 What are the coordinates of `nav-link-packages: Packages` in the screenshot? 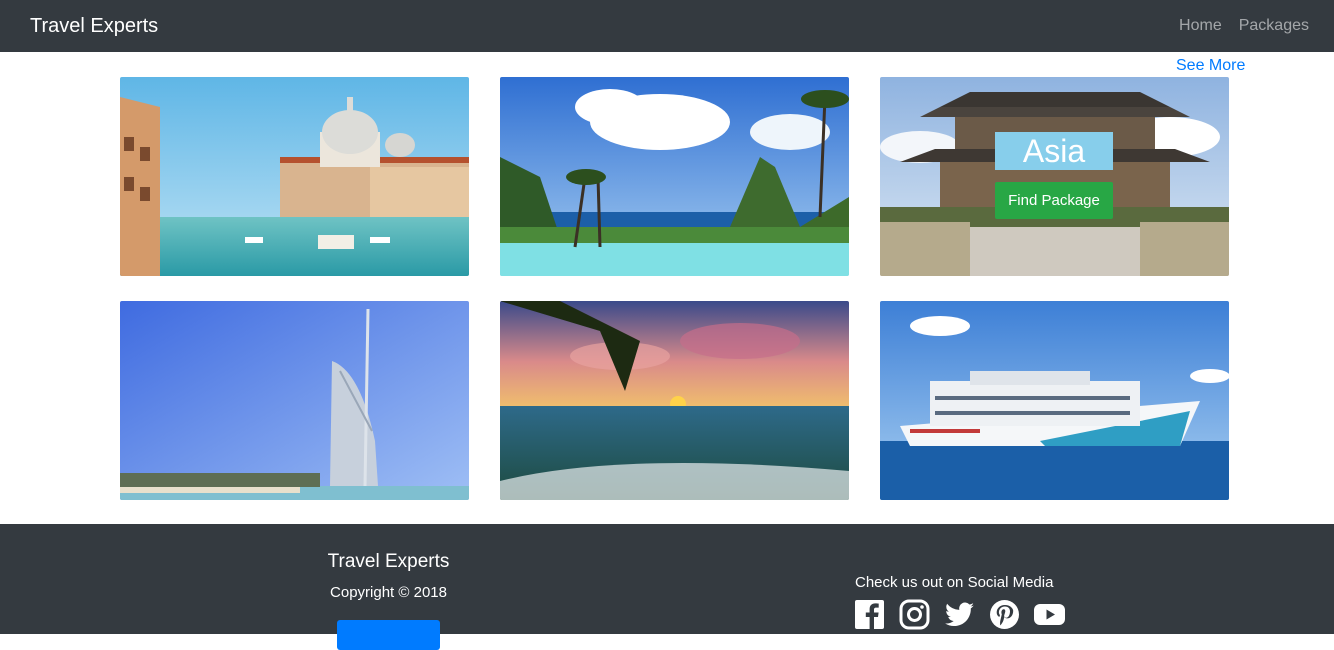 It's located at (1274, 26).